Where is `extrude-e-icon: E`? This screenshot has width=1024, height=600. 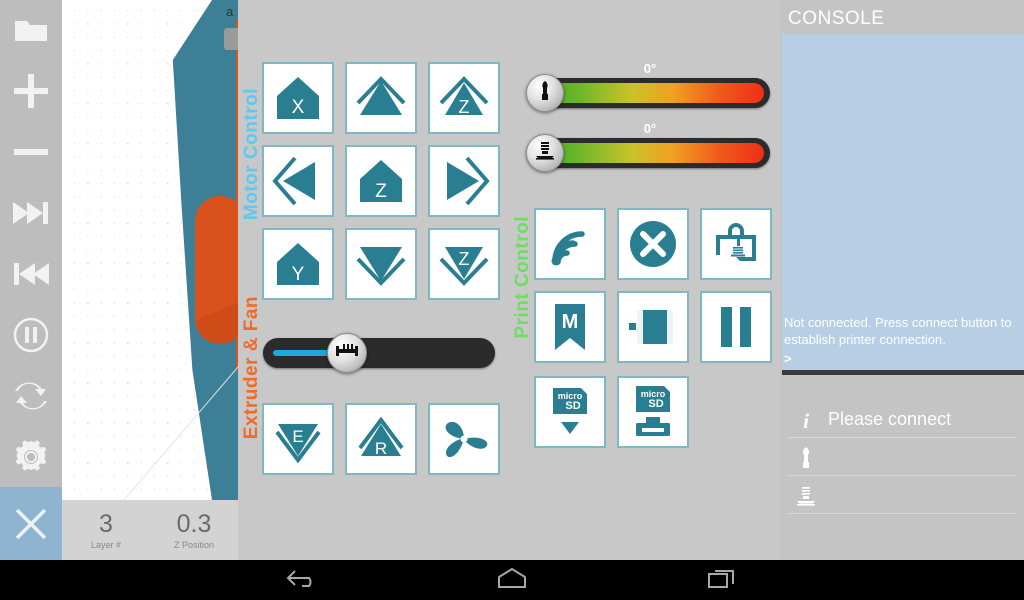 extrude-e-icon: E is located at coordinates (298, 439).